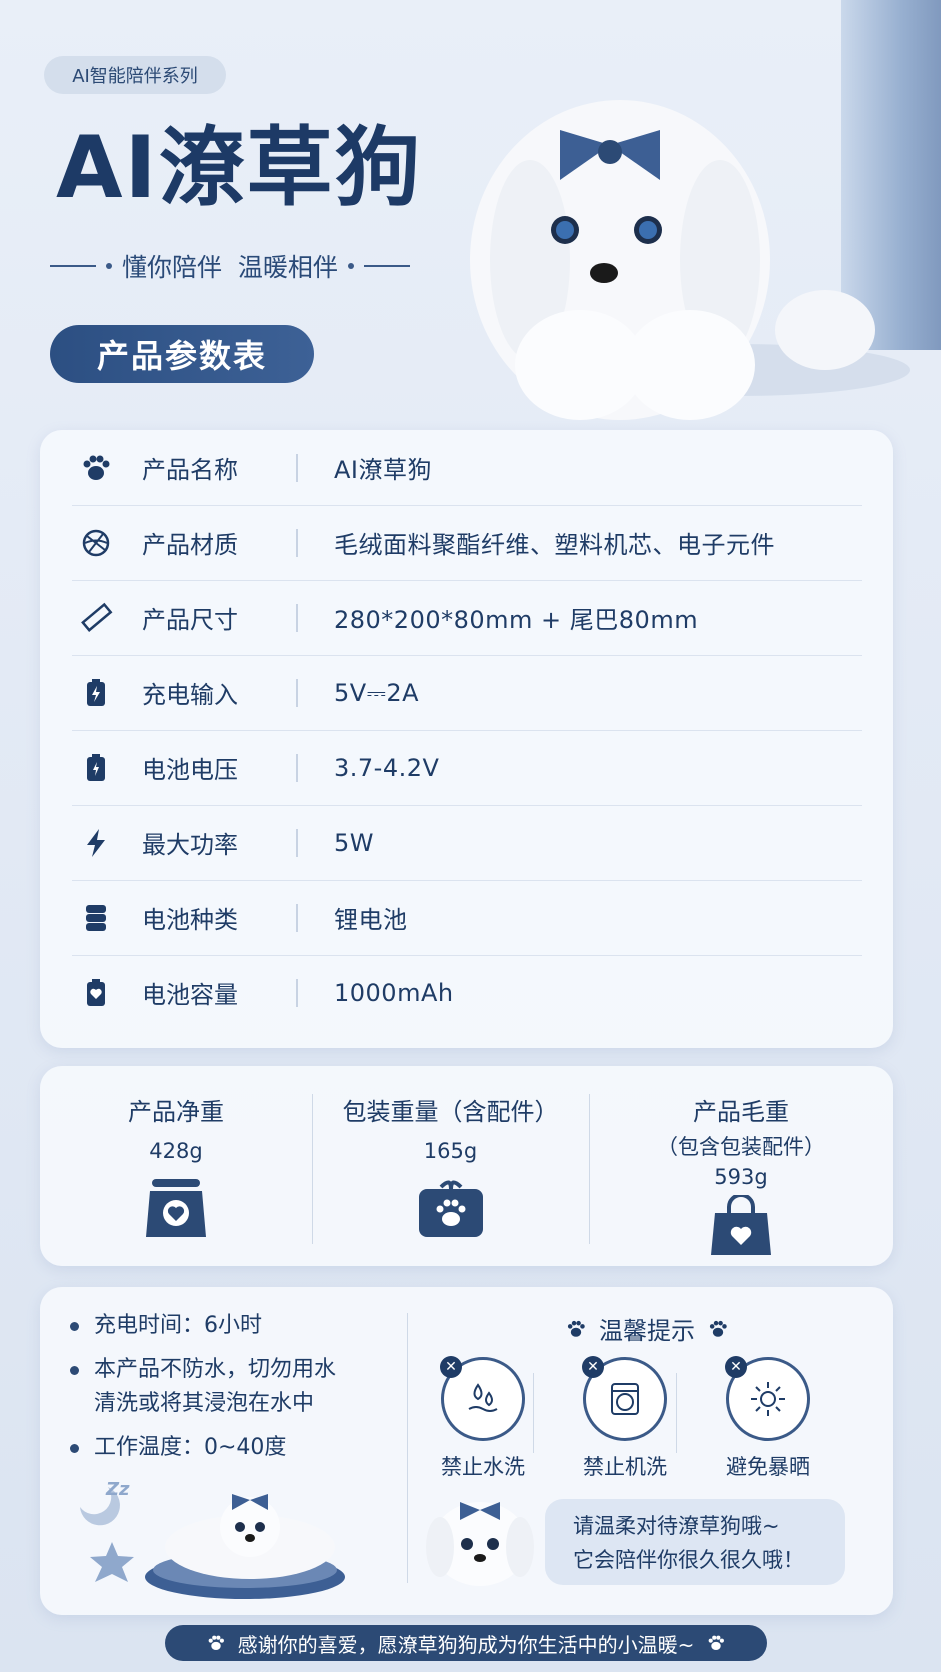 This screenshot has height=1672, width=941. Describe the element at coordinates (239, 168) in the screenshot. I see `page-title: AI潦草狗` at that location.